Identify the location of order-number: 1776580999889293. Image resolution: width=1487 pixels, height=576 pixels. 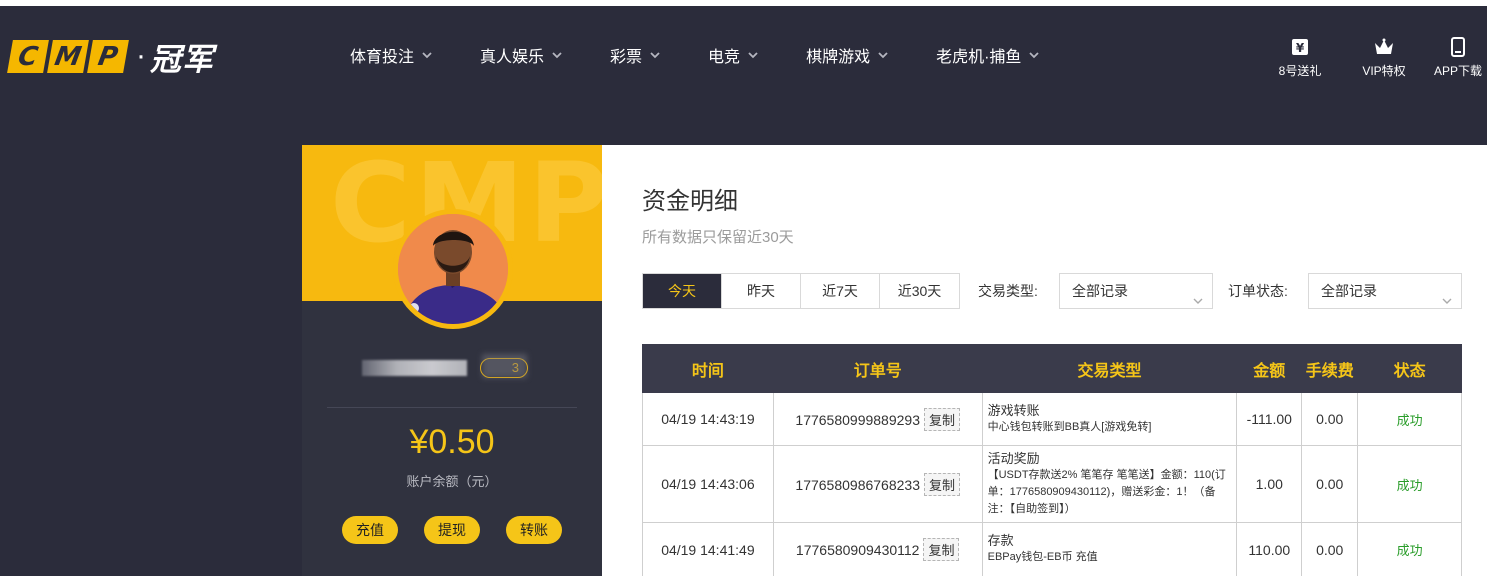
(857, 419).